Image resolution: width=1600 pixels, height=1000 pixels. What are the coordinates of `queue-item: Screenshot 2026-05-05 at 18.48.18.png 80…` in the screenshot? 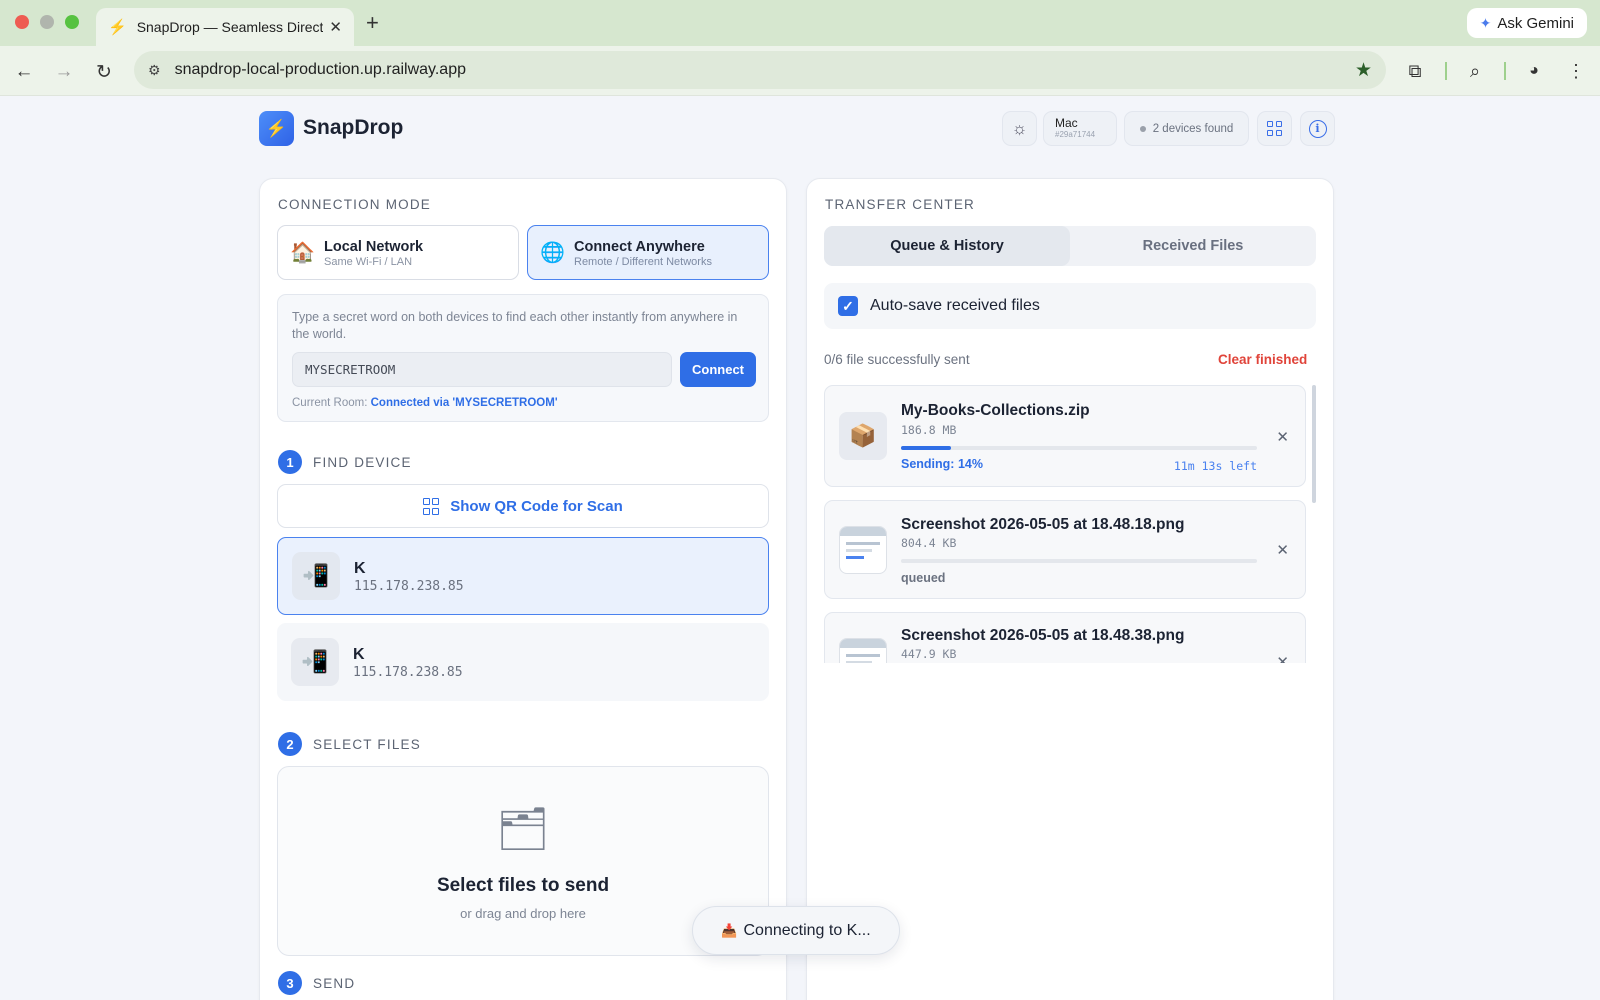 It's located at (1065, 549).